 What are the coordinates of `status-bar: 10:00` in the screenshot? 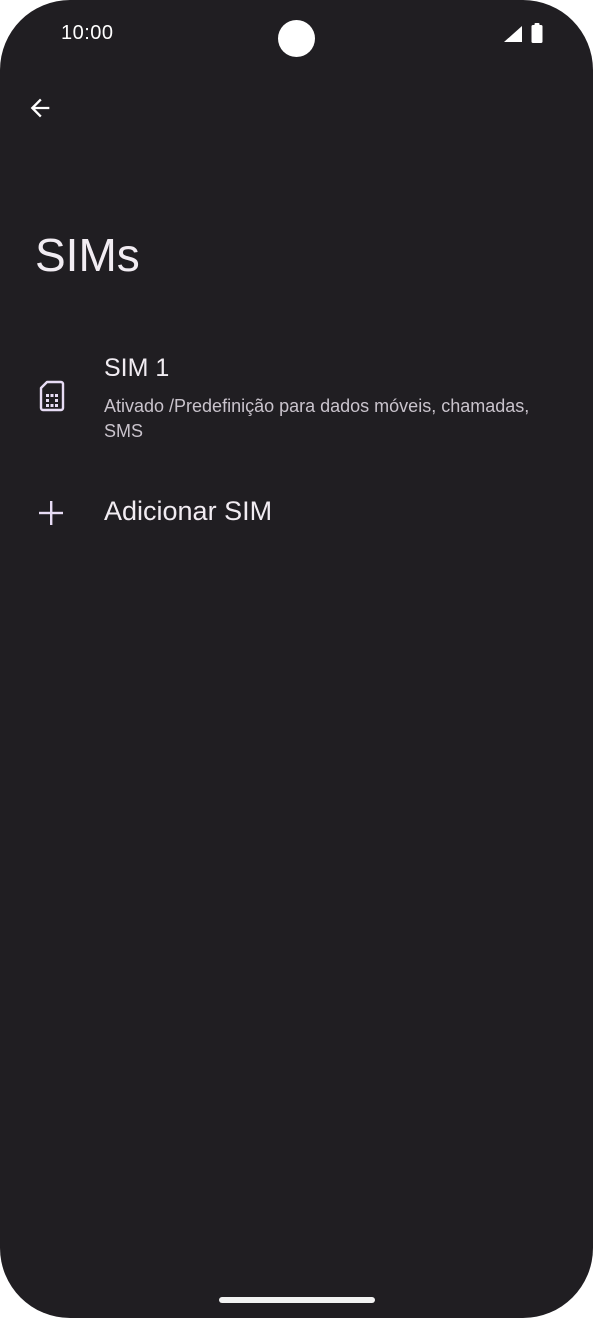 It's located at (296, 35).